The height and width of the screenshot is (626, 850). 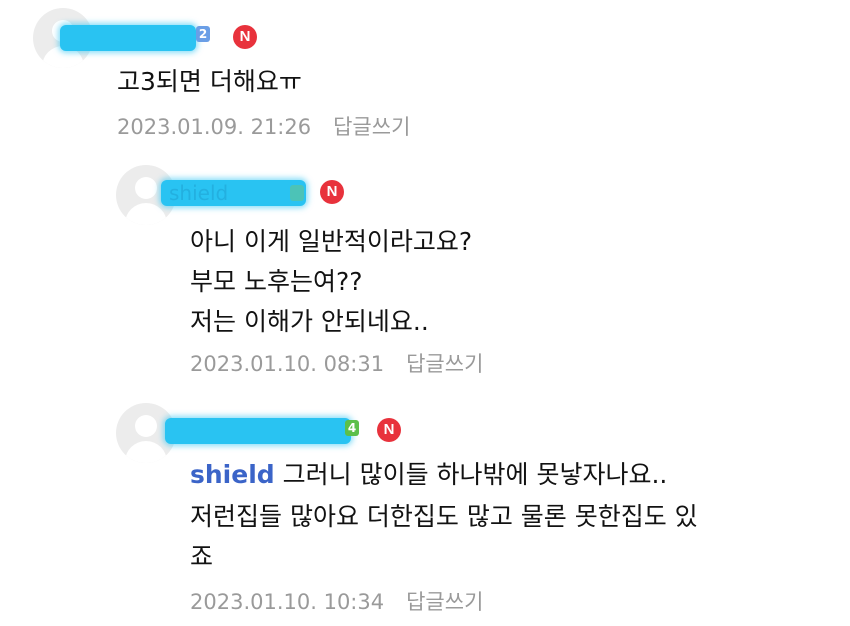 I want to click on nickname-redacted: shield, so click(x=233, y=193).